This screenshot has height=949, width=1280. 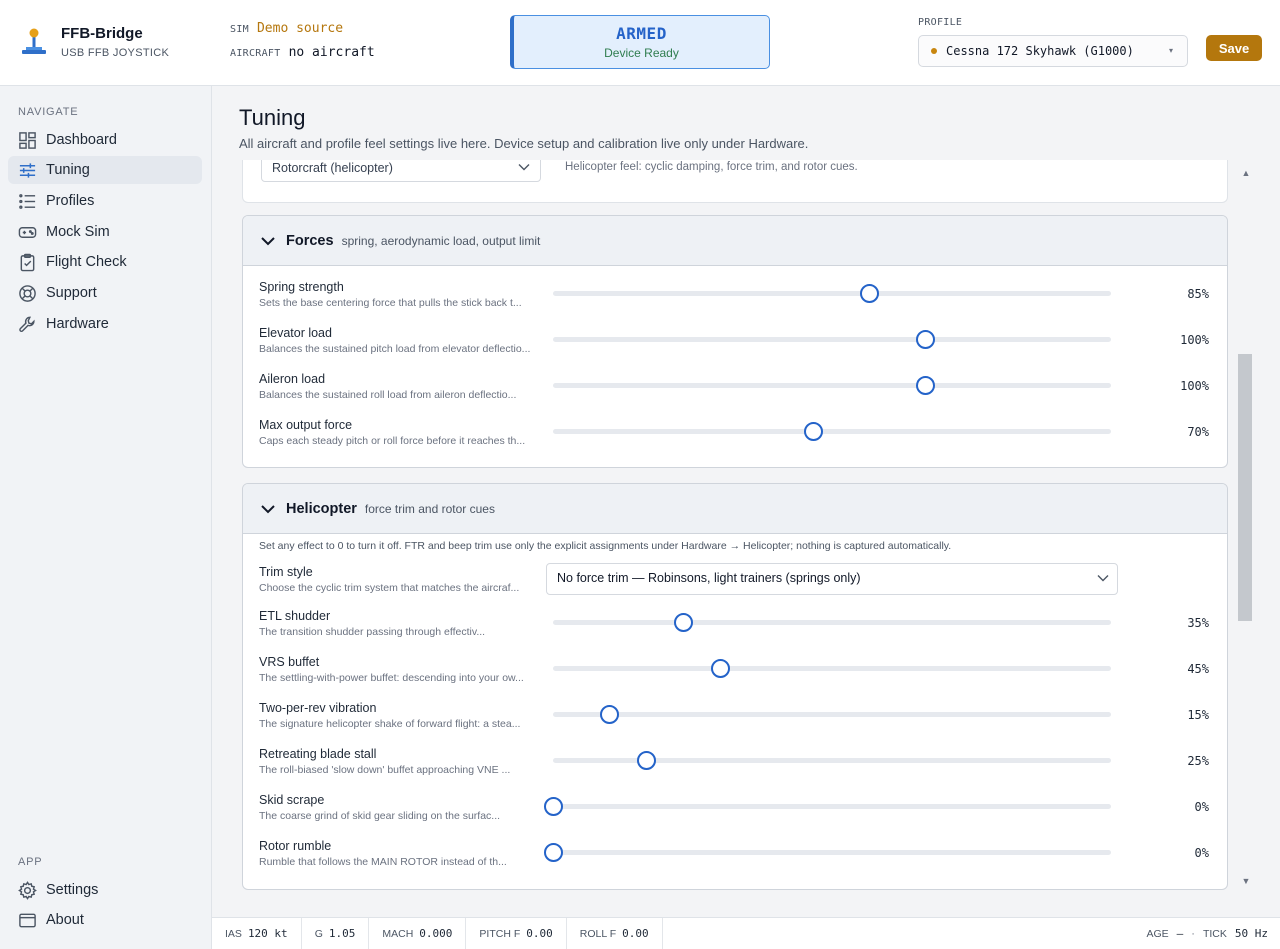 I want to click on clipboard-check-icon, so click(x=27, y=262).